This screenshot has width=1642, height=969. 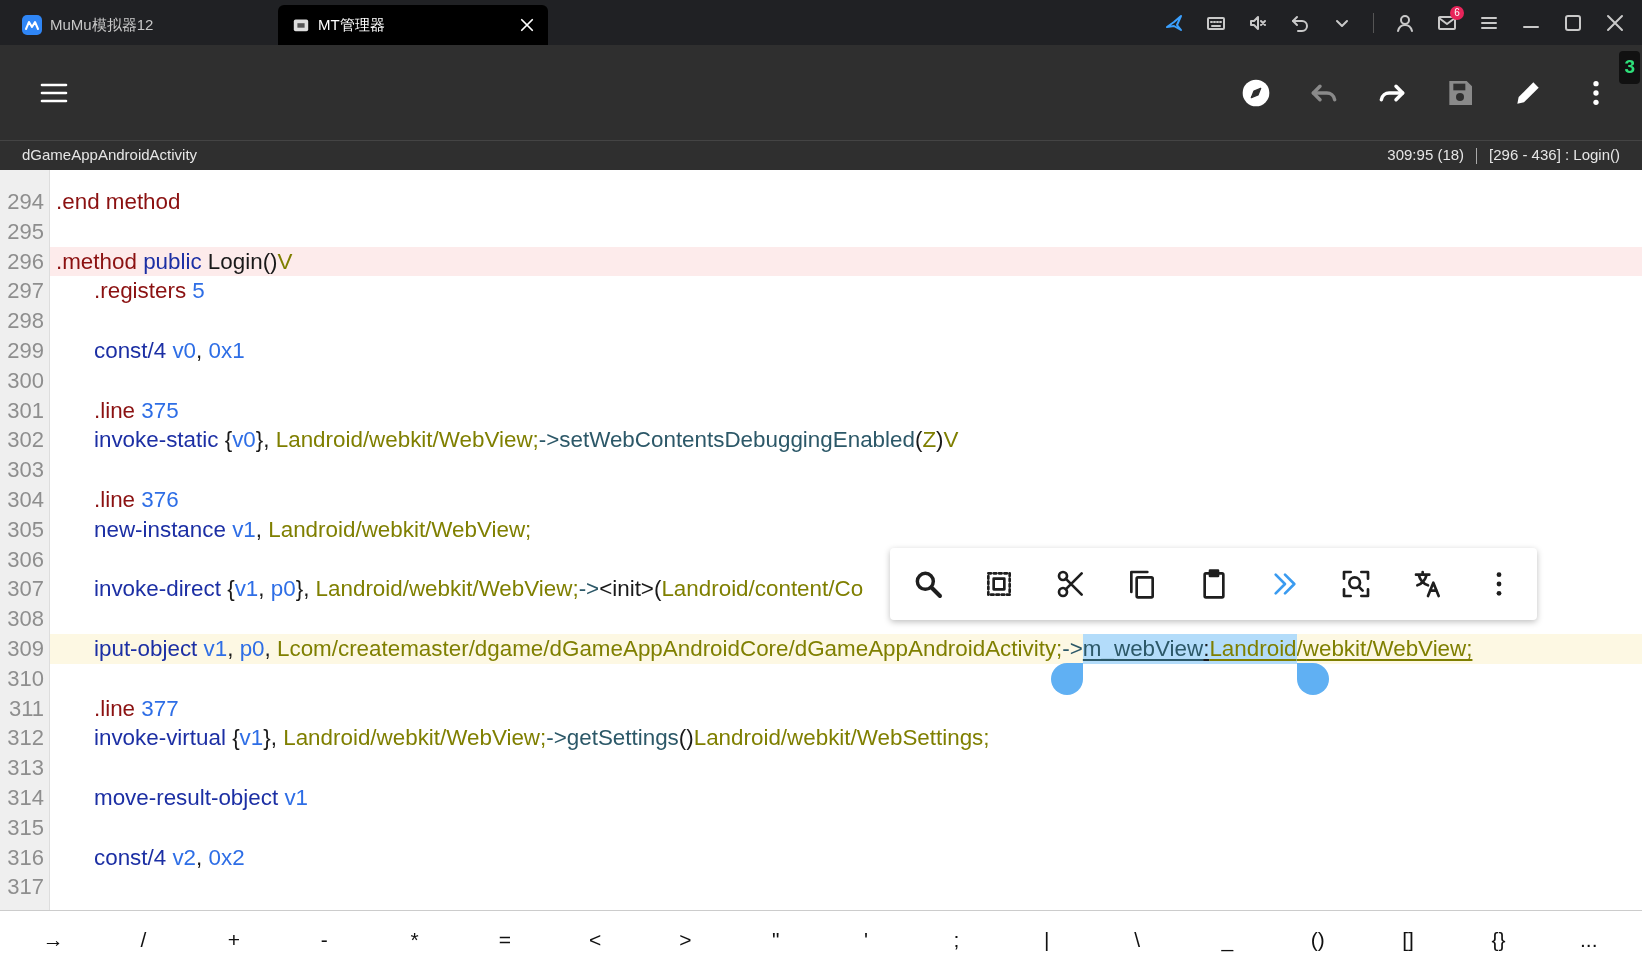 What do you see at coordinates (25, 529) in the screenshot?
I see `line-number: 305` at bounding box center [25, 529].